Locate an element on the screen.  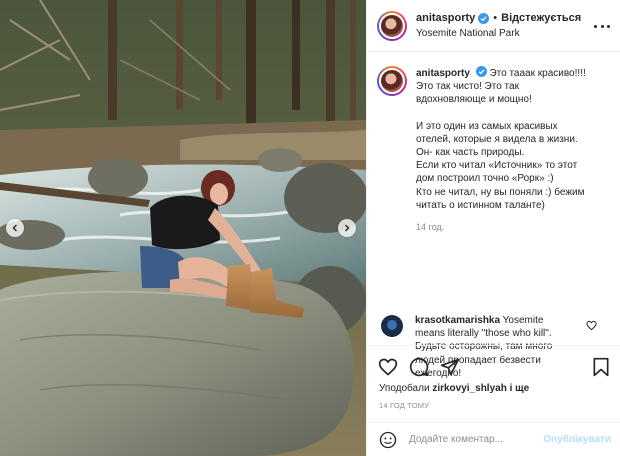
caption-text-line: Если кто читал «Источник» то этот is located at coordinates (497, 166).